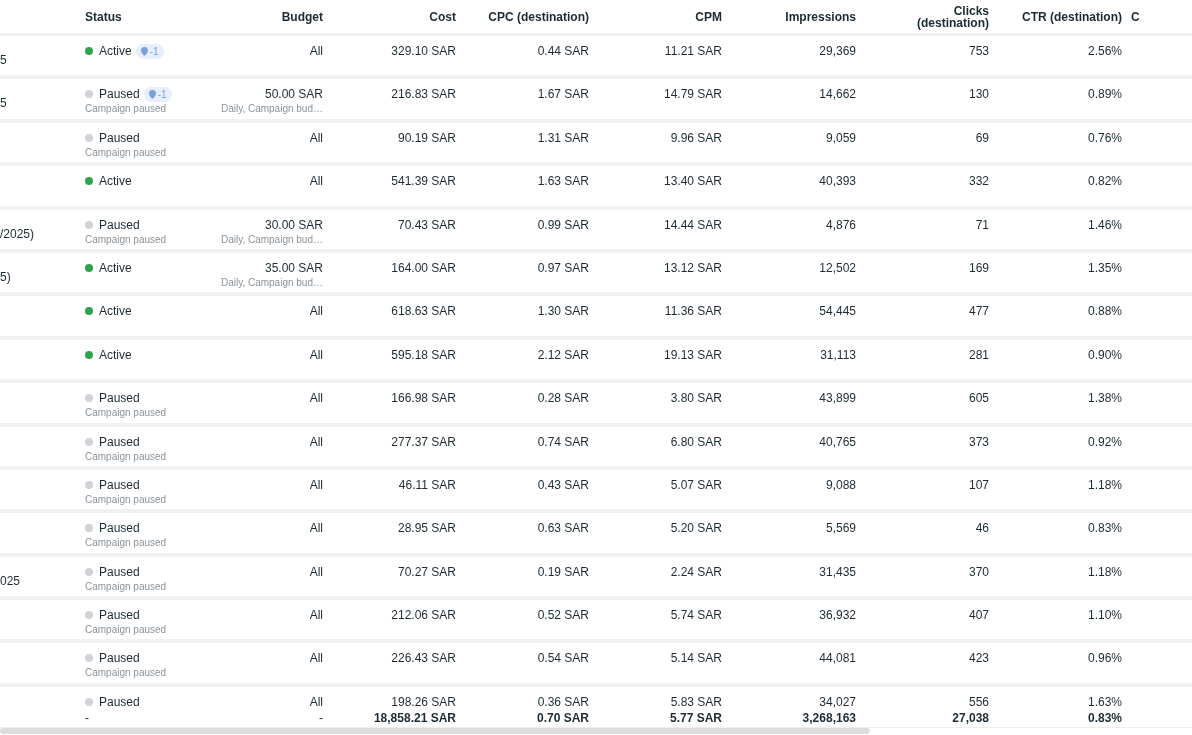 The width and height of the screenshot is (1192, 735). Describe the element at coordinates (978, 268) in the screenshot. I see `table-cell-text: 169` at that location.